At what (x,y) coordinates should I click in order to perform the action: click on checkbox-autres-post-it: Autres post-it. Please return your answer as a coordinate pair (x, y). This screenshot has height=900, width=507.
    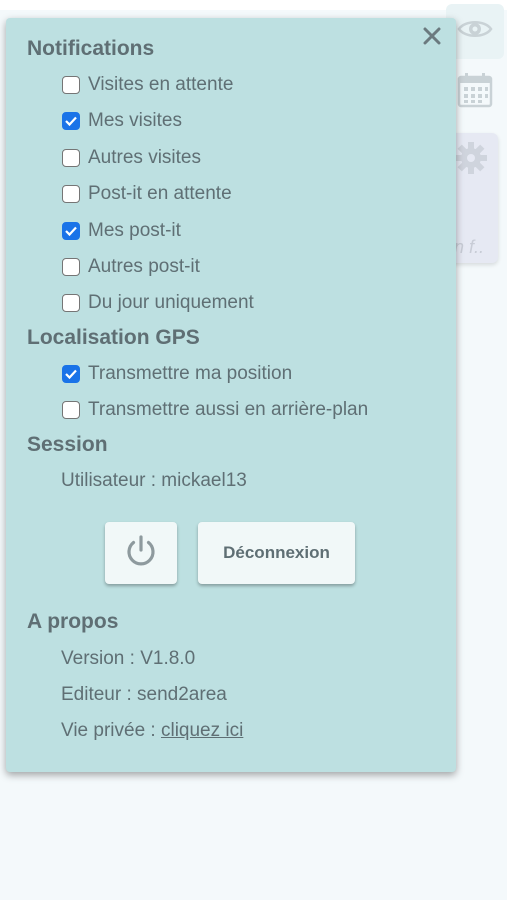
    Looking at the image, I should click on (131, 267).